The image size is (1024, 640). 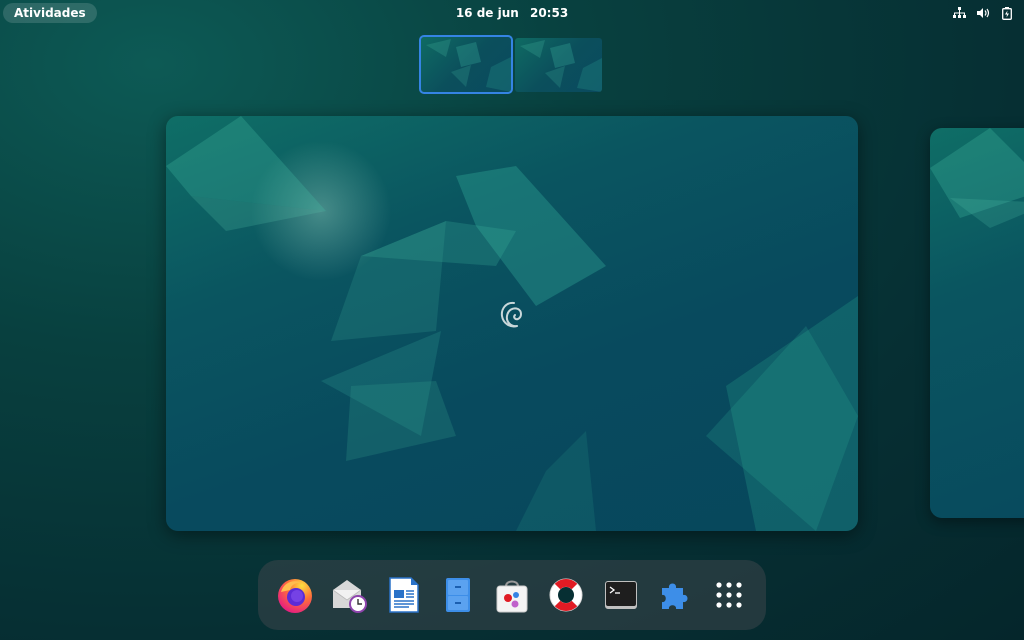 What do you see at coordinates (1007, 13) in the screenshot?
I see `battery-icon` at bounding box center [1007, 13].